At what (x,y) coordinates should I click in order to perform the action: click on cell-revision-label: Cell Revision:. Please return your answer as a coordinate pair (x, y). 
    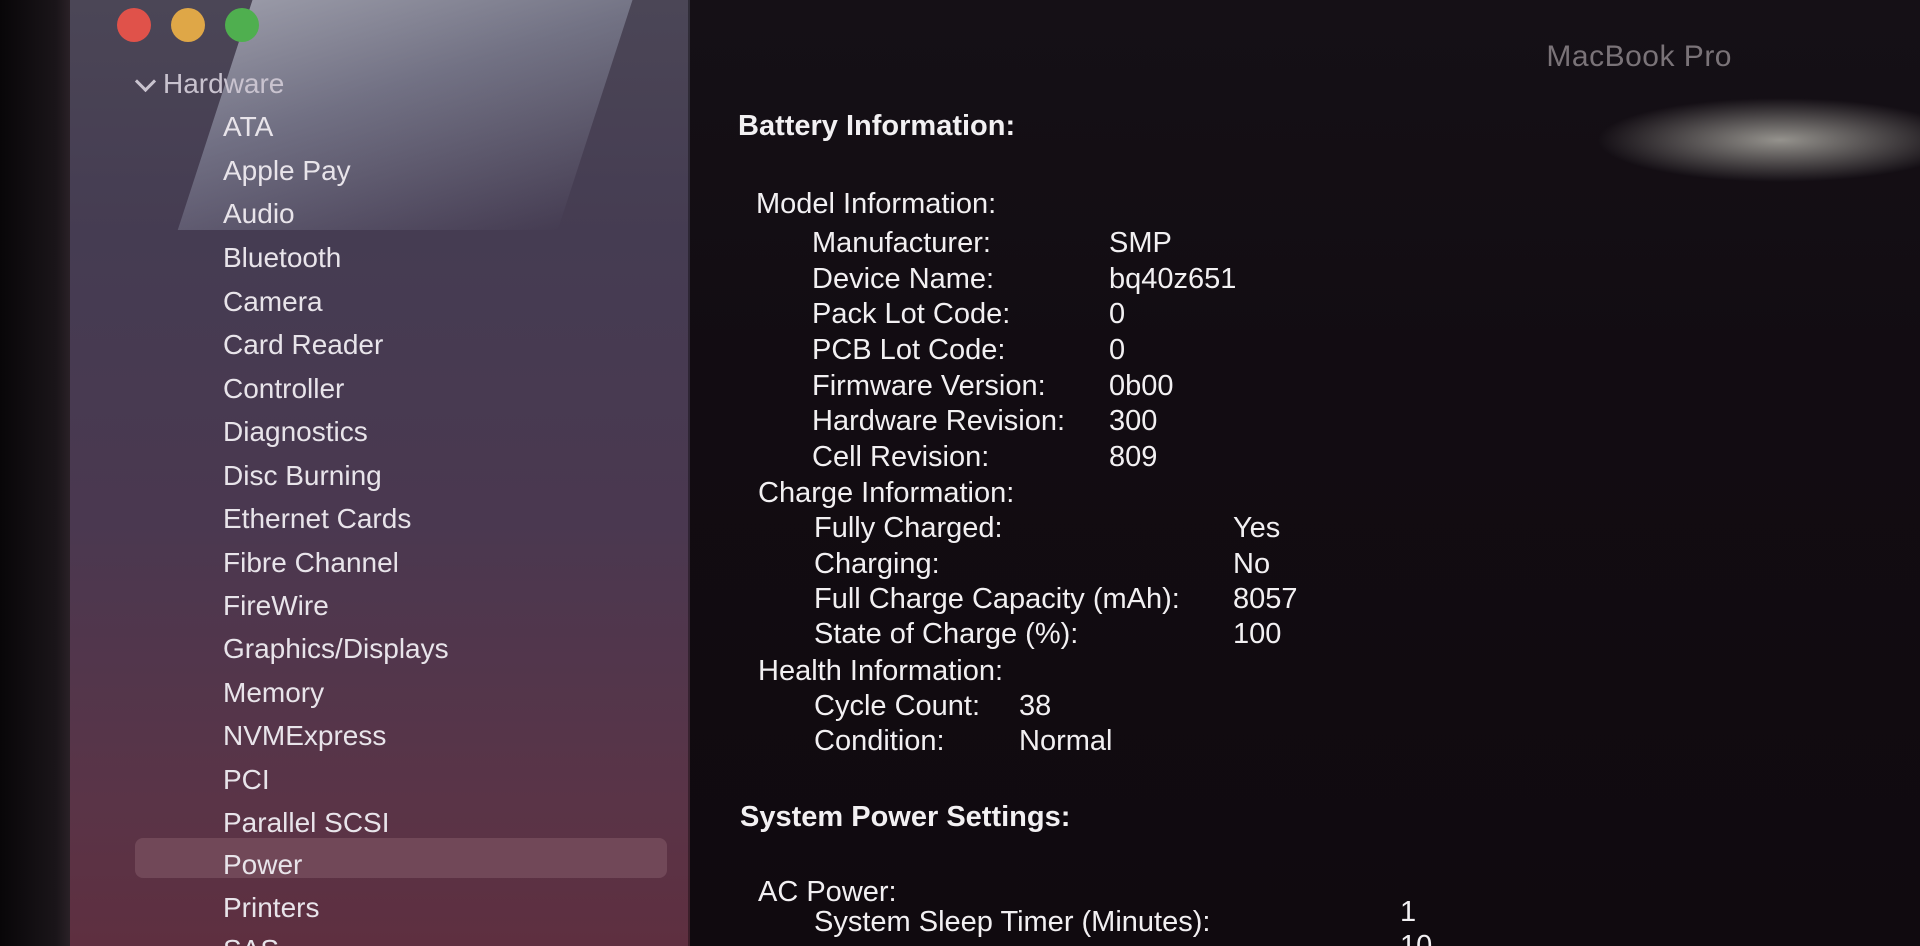
    Looking at the image, I should click on (901, 457).